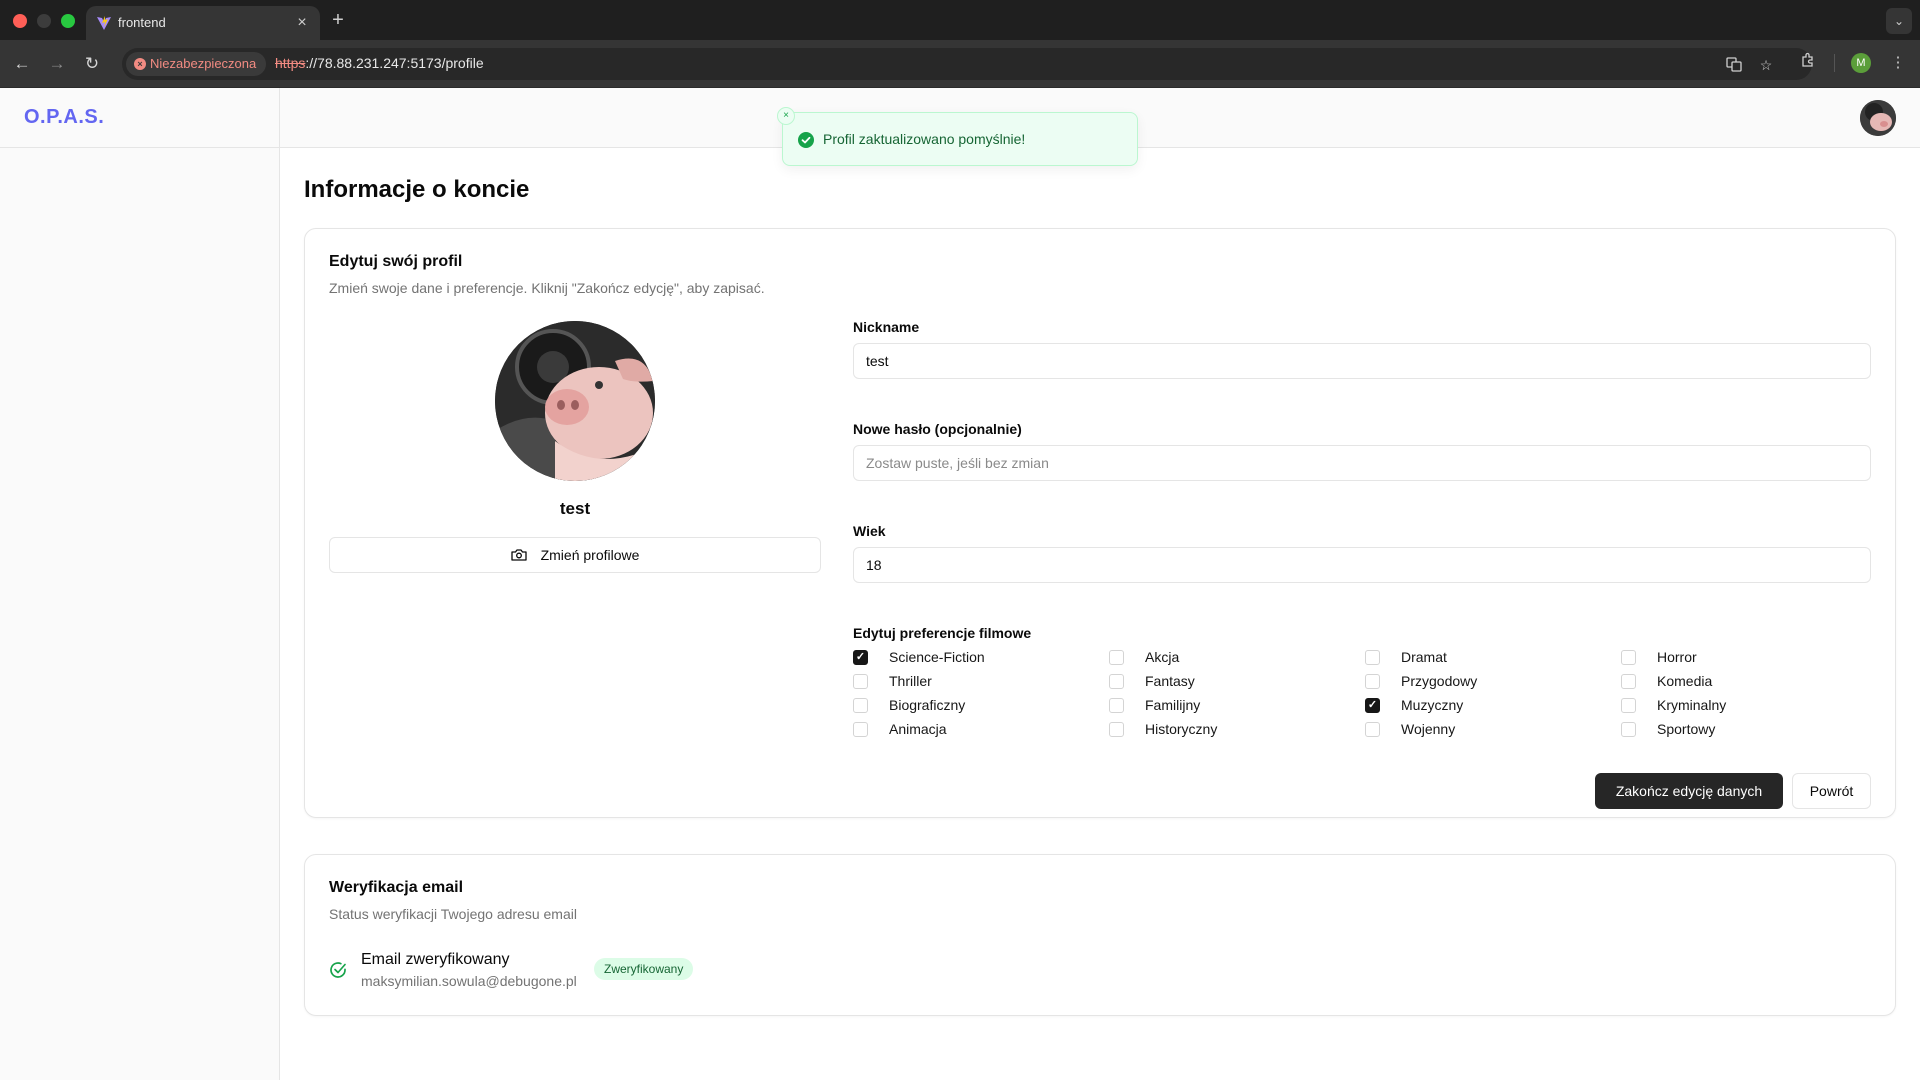 This screenshot has height=1080, width=1920. Describe the element at coordinates (937, 657) in the screenshot. I see `genre-label: Science-Fiction` at that location.